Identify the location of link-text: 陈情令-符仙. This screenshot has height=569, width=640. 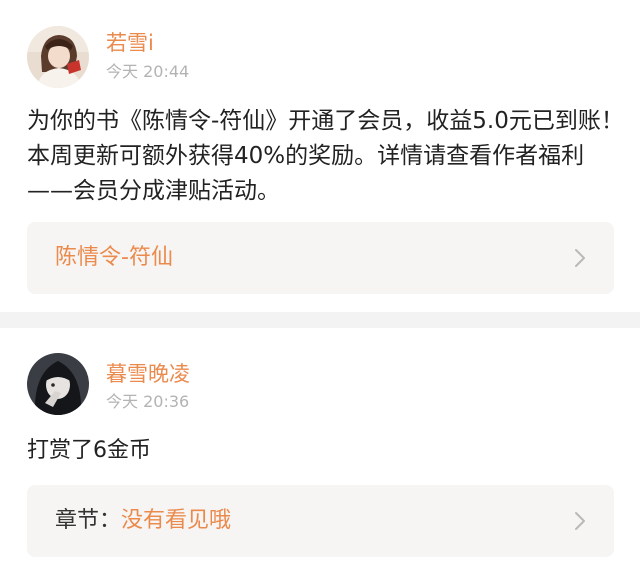
(114, 258).